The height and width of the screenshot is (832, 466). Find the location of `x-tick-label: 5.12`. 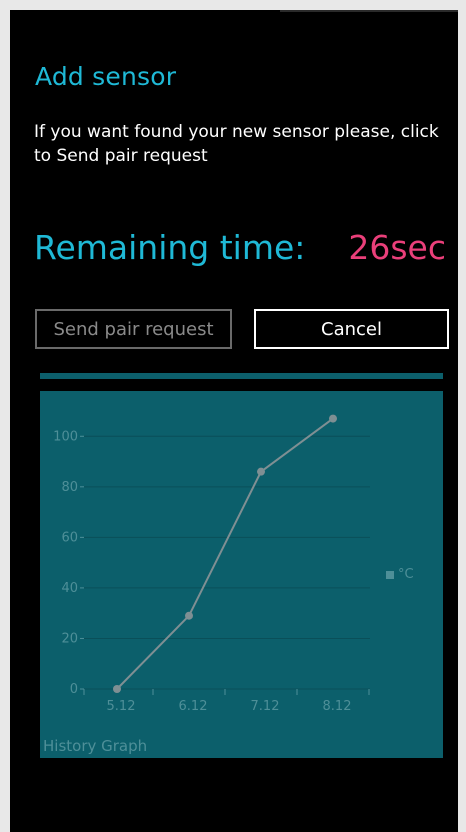

x-tick-label: 5.12 is located at coordinates (121, 706).